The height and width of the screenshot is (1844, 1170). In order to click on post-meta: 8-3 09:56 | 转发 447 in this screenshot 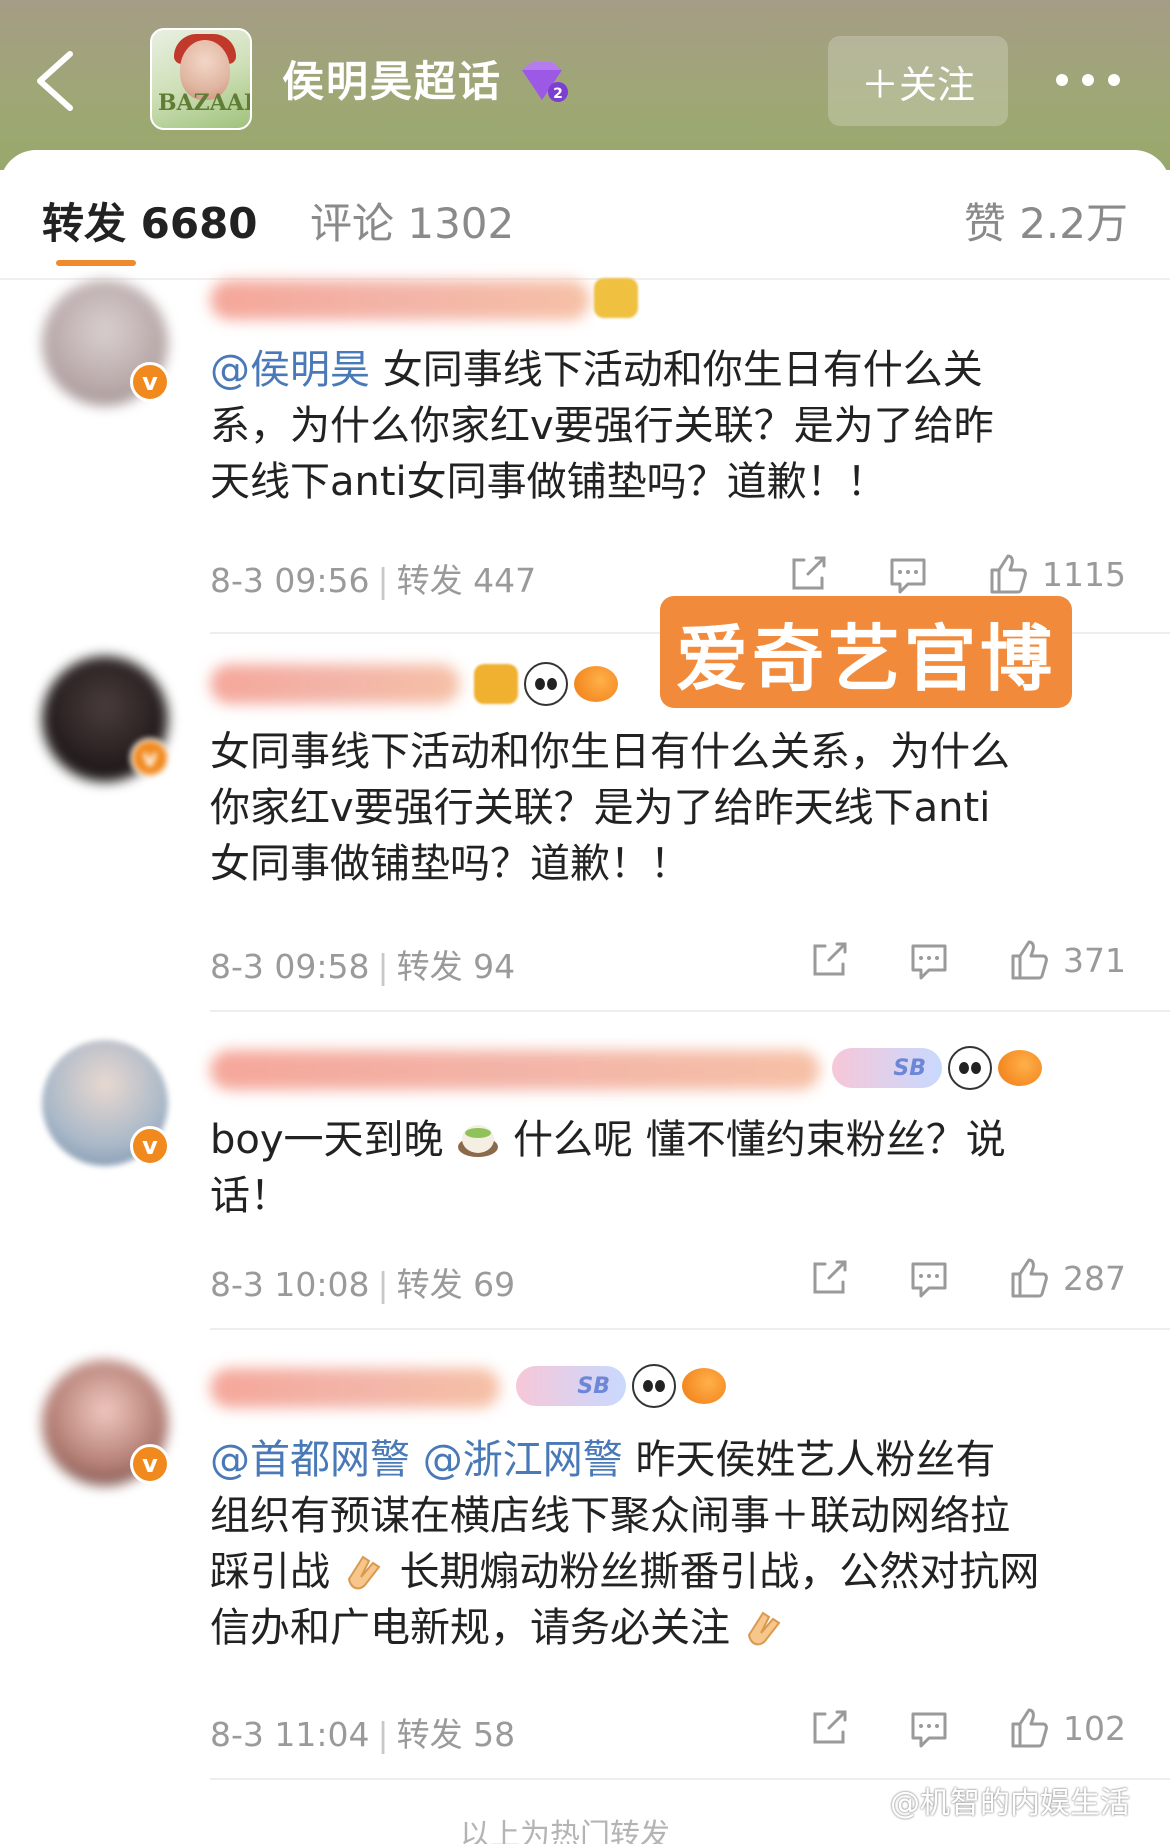, I will do `click(373, 580)`.